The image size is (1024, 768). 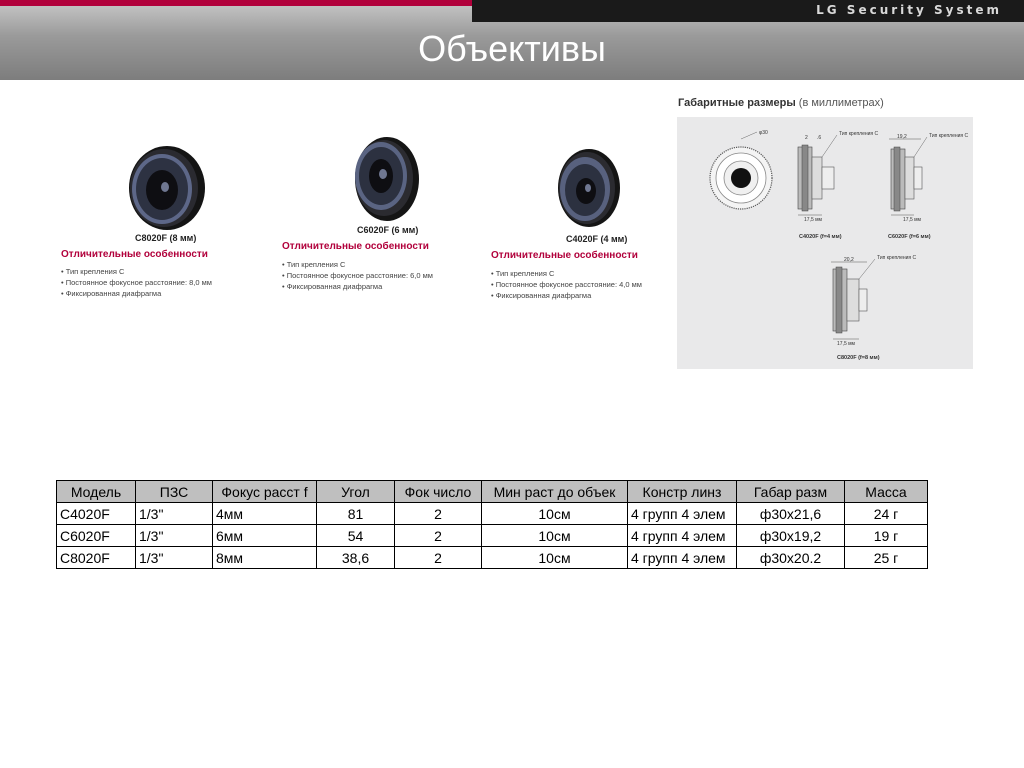 What do you see at coordinates (96, 513) in the screenshot?
I see `cell-model: C4020F` at bounding box center [96, 513].